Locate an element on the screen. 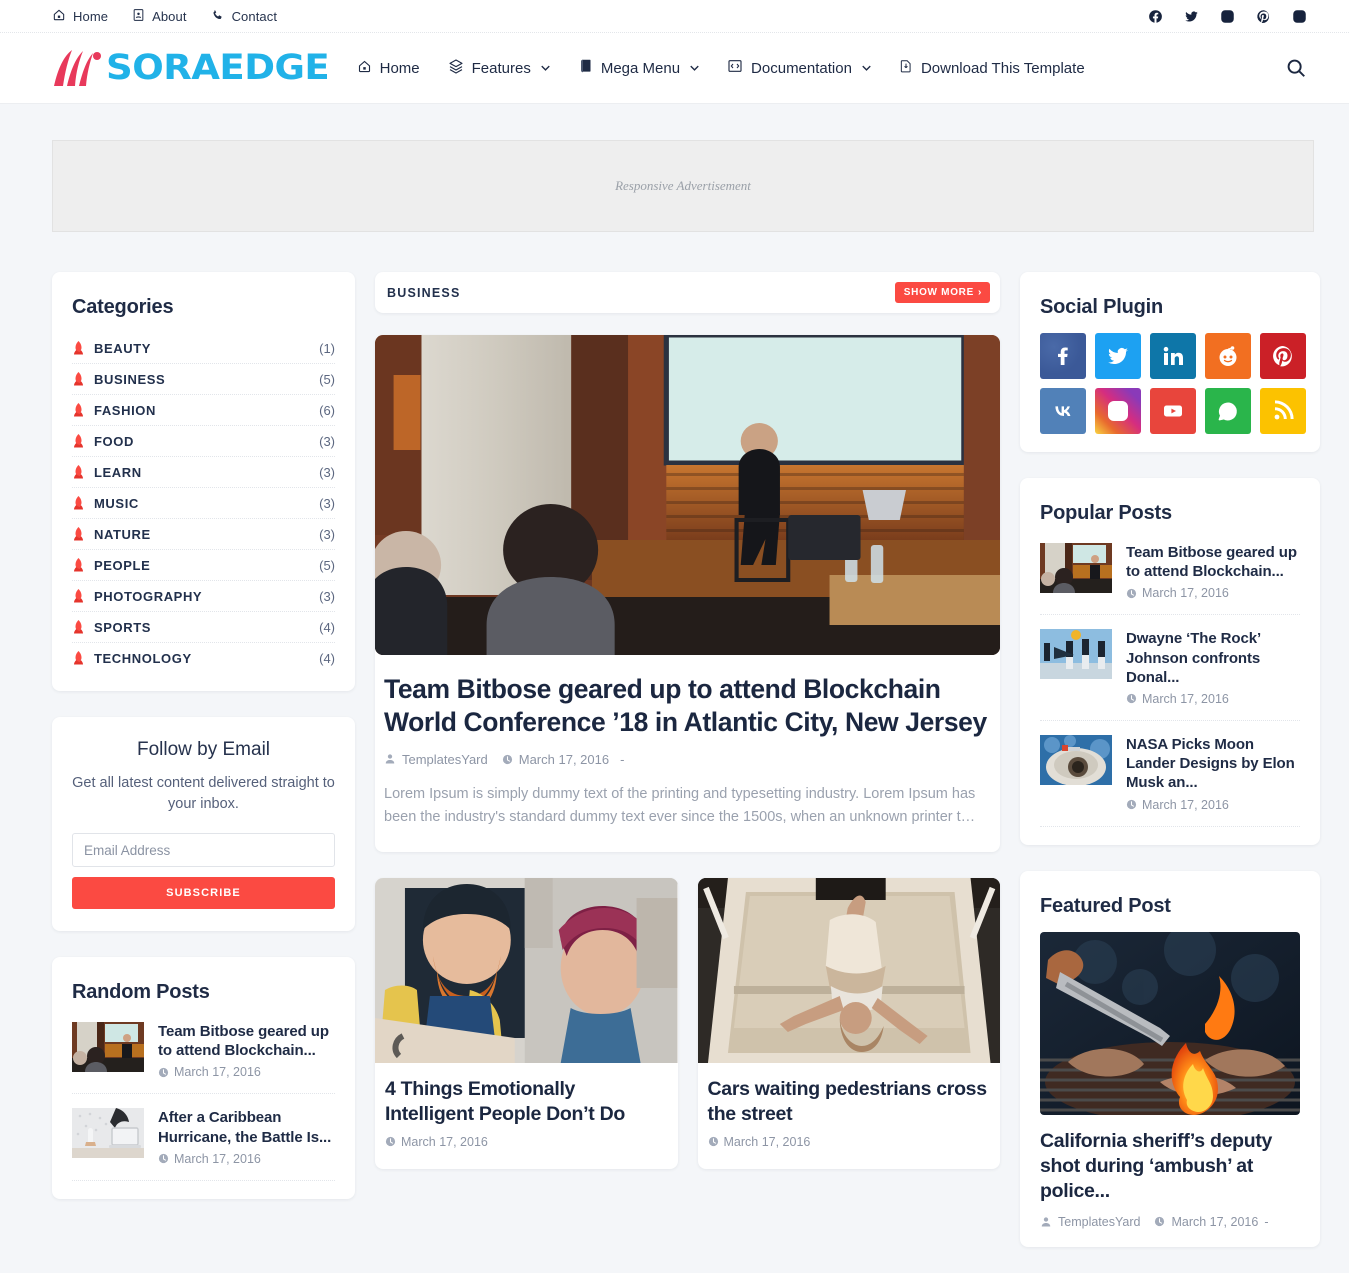  advertisement-label: Responsive Advertisement is located at coordinates (683, 185).